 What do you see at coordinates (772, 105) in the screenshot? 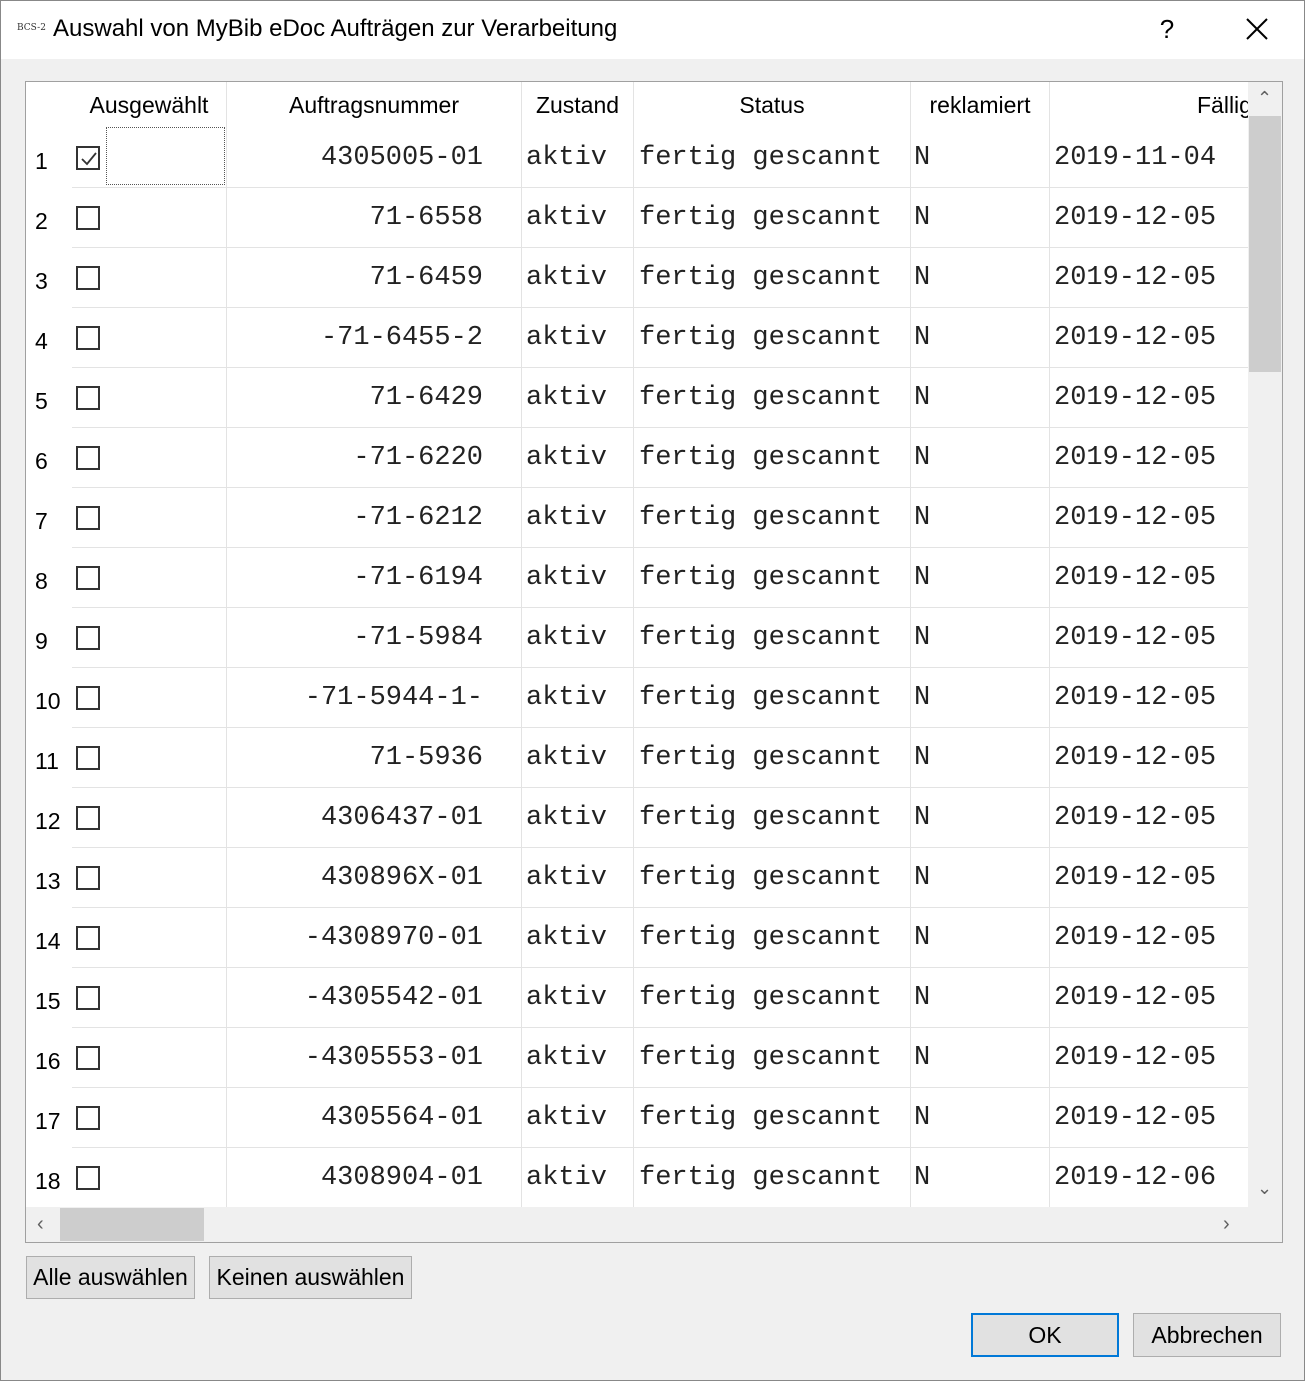
I see `header-status: Status` at bounding box center [772, 105].